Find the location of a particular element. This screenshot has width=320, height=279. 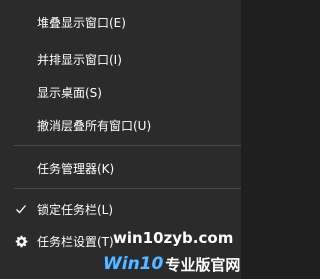

menu-item-taskbar-settings: 任务栏设置(T) is located at coordinates (120, 241).